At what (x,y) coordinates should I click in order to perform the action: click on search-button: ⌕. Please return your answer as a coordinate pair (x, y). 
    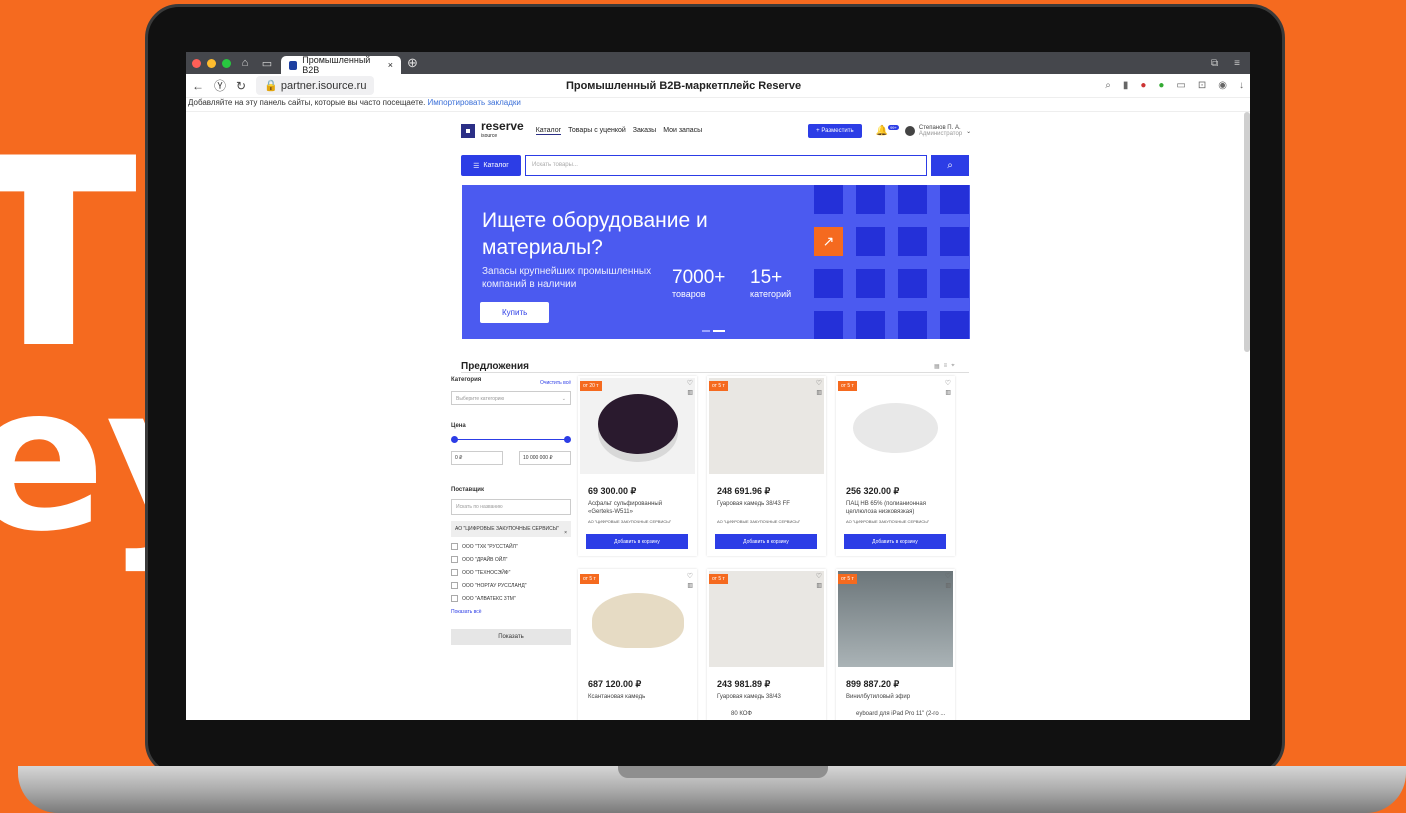
    Looking at the image, I should click on (950, 165).